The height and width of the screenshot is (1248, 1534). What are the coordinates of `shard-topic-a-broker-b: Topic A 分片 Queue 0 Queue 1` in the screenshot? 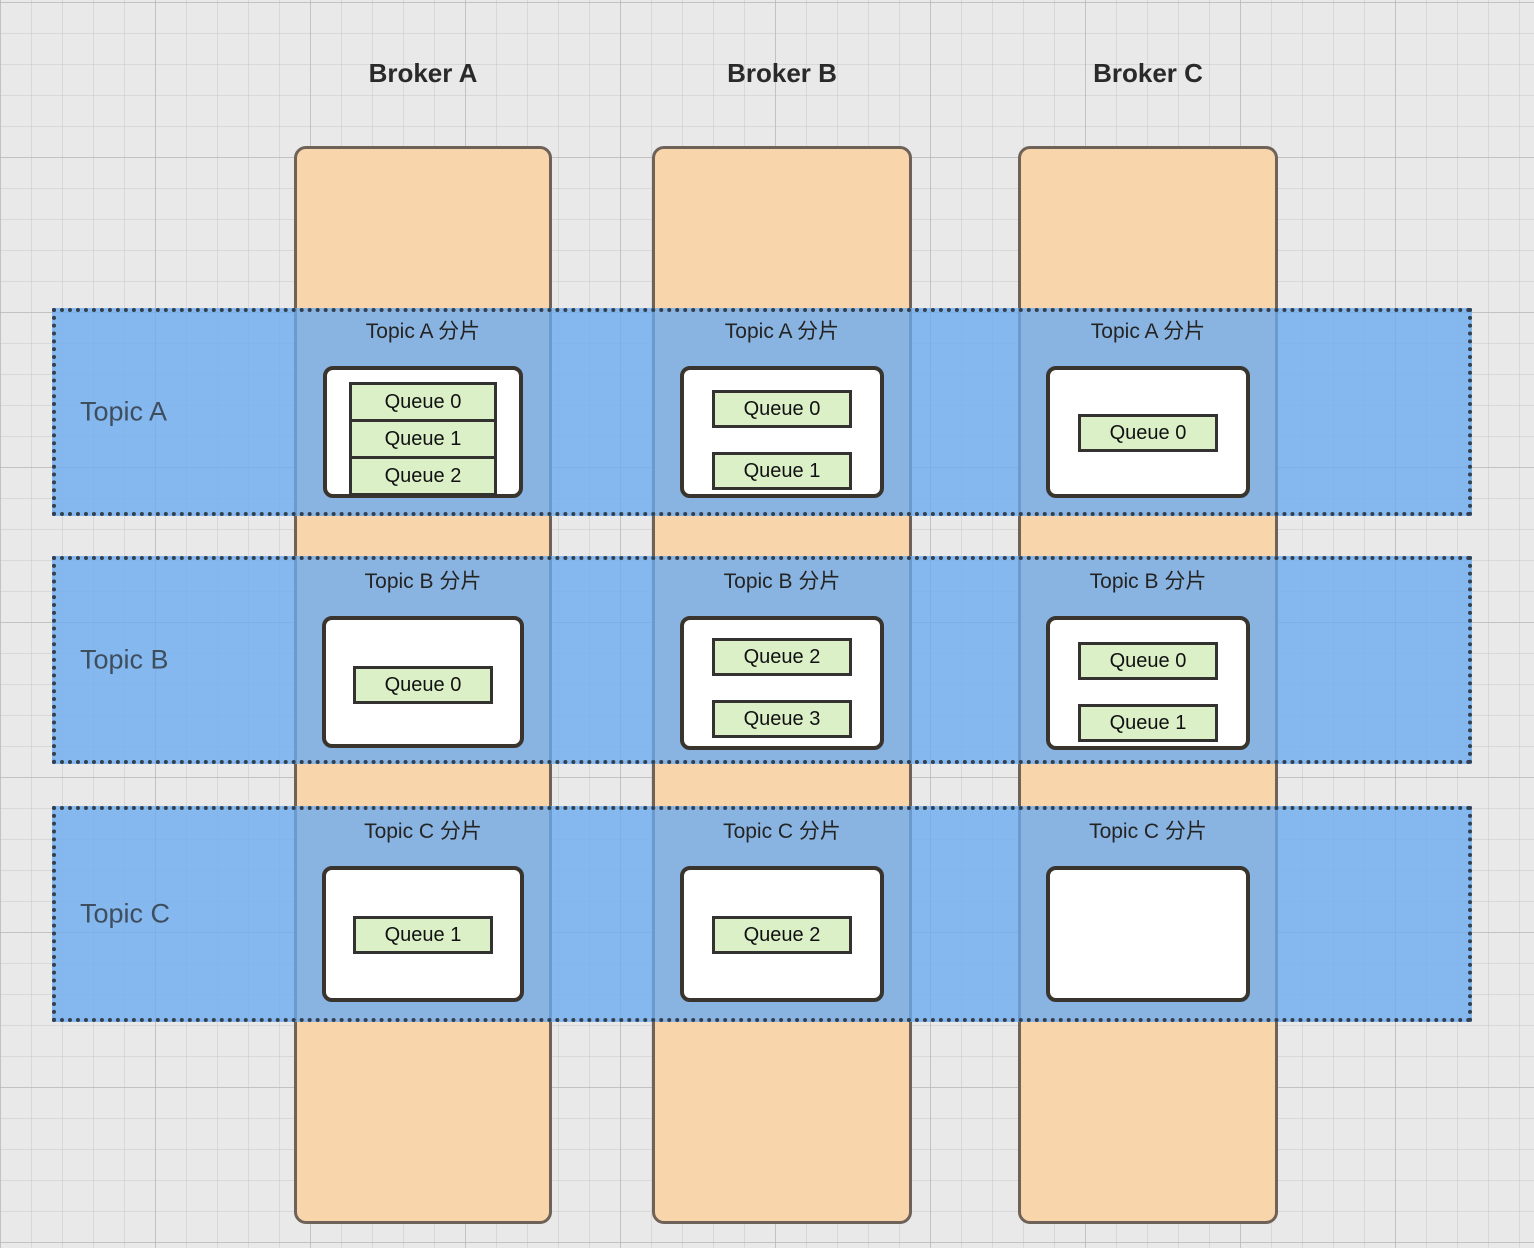 It's located at (782, 414).